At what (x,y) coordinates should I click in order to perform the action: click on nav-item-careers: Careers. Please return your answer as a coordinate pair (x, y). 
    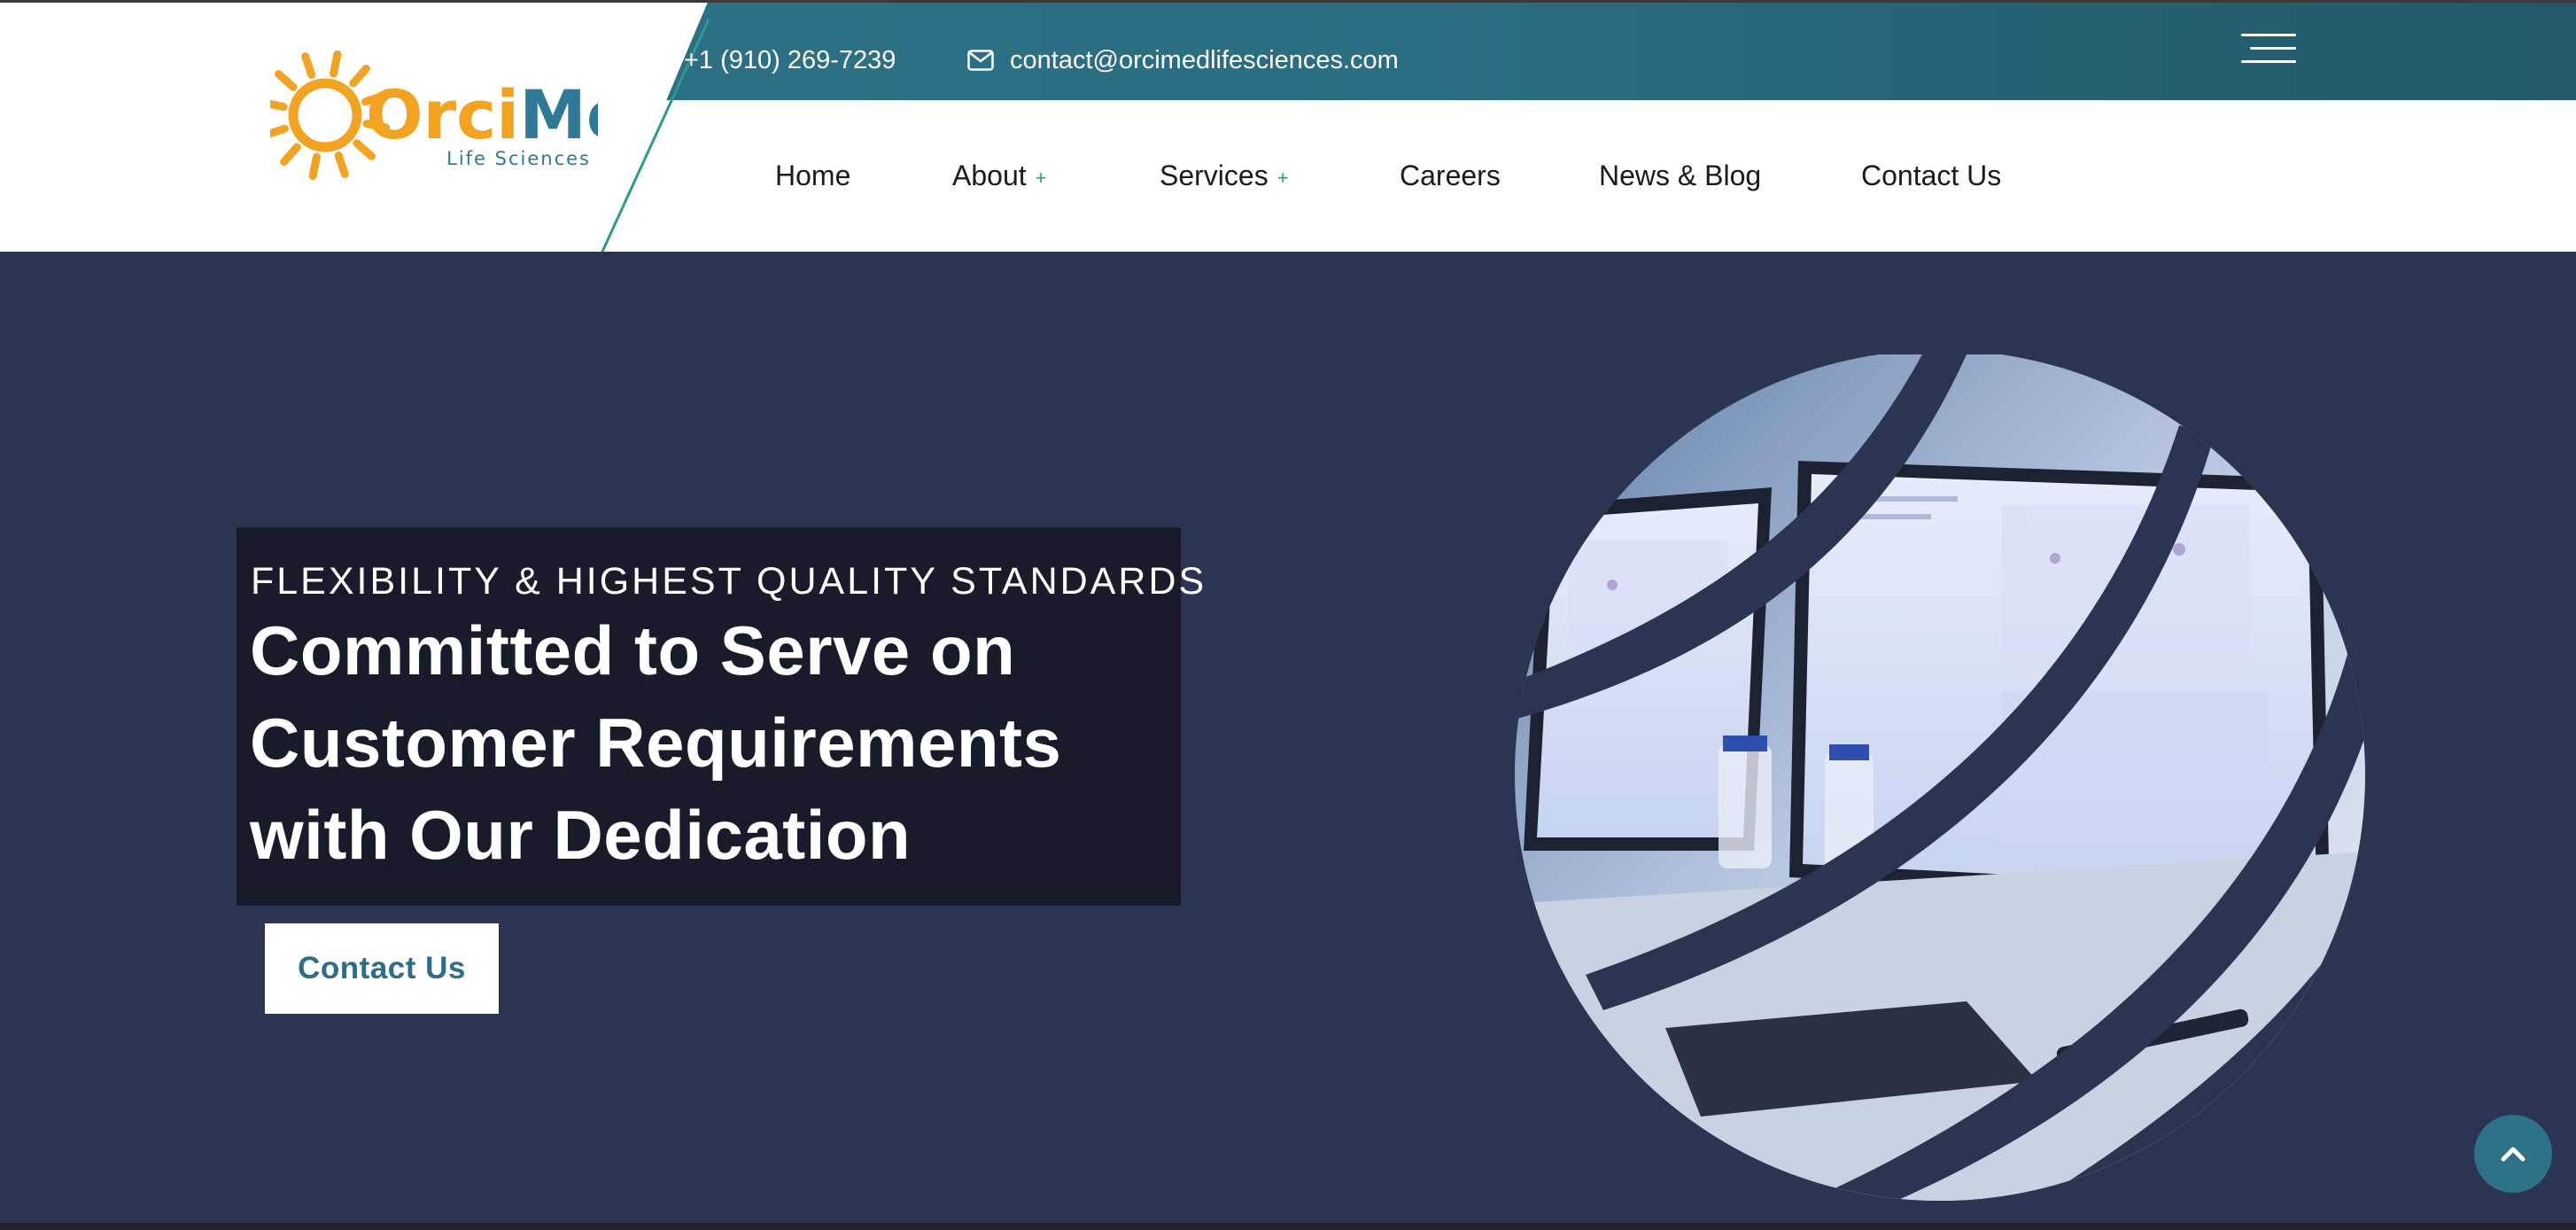
    Looking at the image, I should click on (1450, 175).